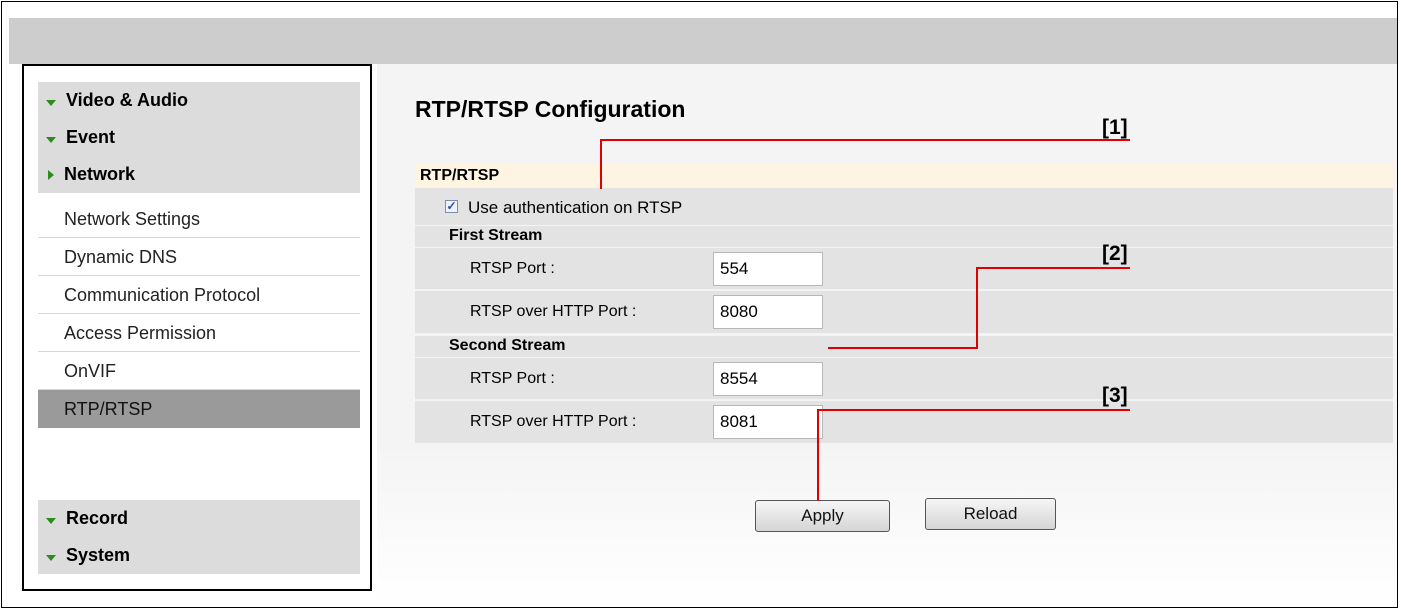 This screenshot has width=1401, height=611. I want to click on sidebar-category-record: Record, so click(199, 518).